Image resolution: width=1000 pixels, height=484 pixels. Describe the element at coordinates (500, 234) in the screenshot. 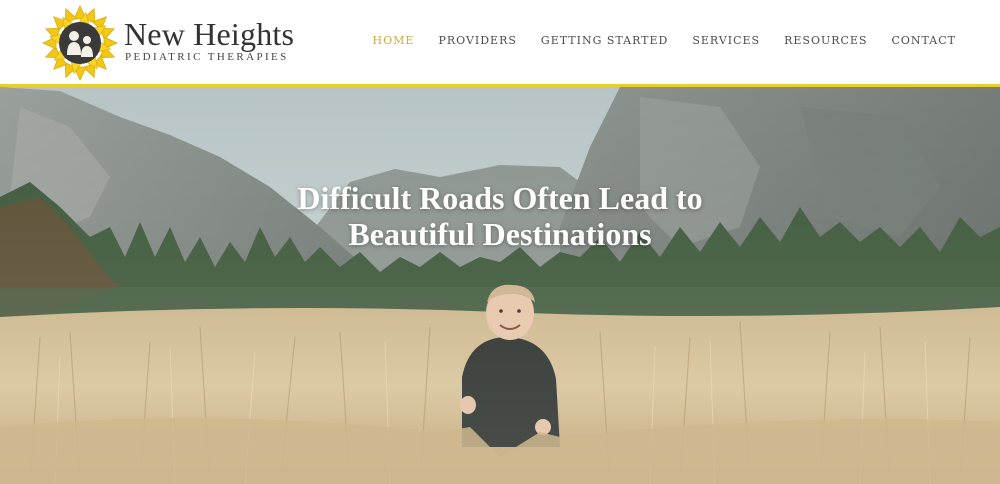

I see `hero-headline-line-2: Beautiful Destinations` at that location.